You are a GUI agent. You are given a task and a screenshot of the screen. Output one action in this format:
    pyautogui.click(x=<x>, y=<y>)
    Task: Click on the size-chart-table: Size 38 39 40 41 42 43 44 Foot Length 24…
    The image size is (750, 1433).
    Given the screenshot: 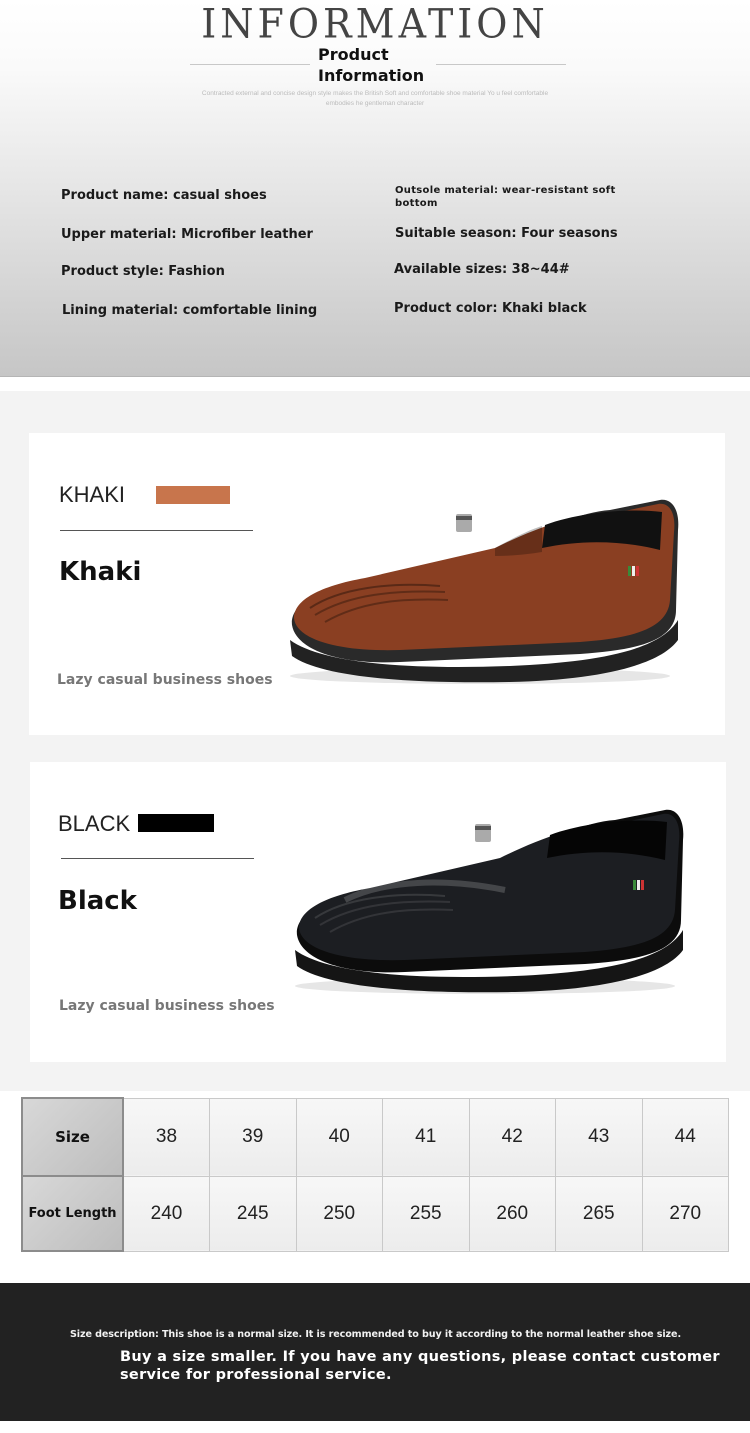 What is the action you would take?
    pyautogui.click(x=375, y=1174)
    